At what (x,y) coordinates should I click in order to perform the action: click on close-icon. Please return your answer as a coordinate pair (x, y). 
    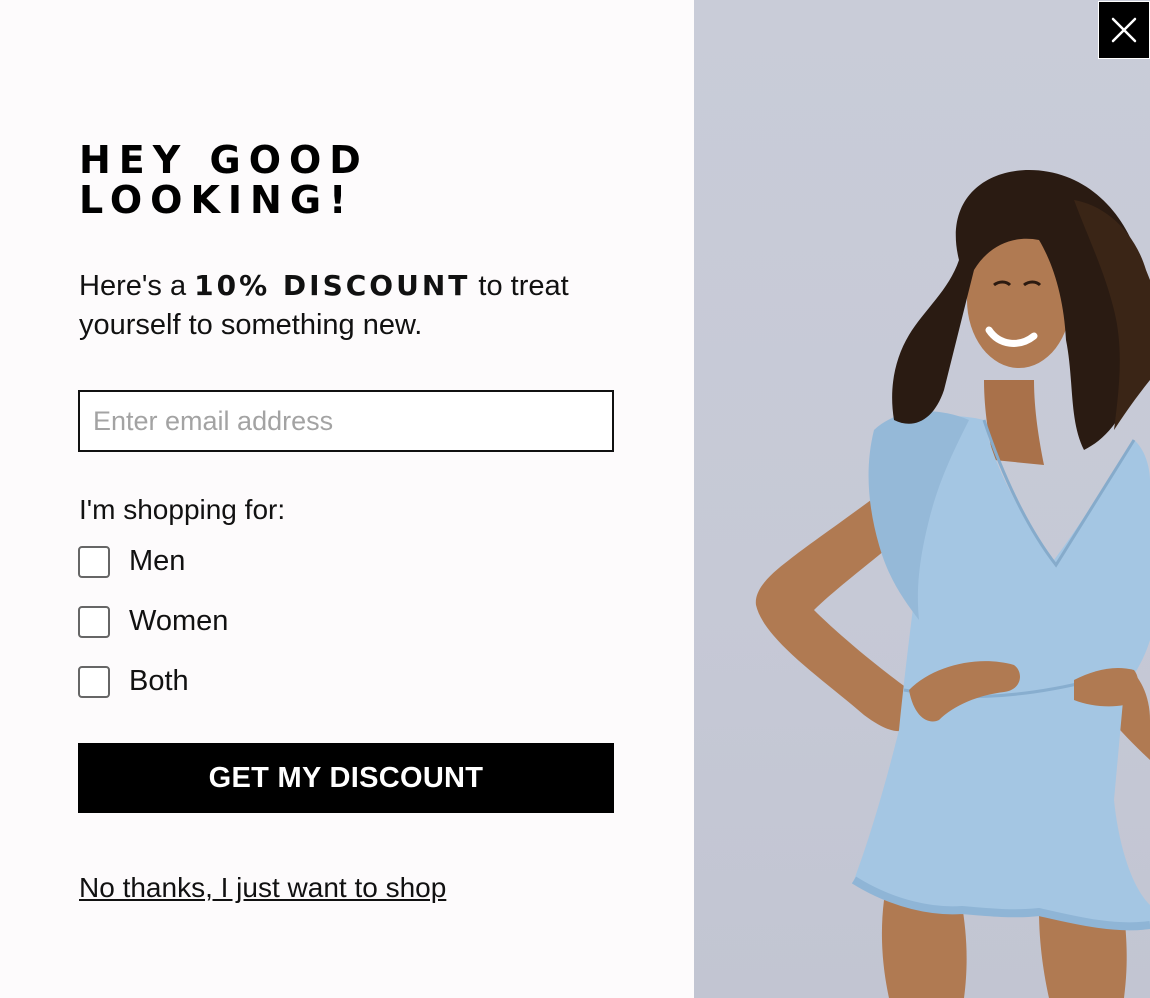
    Looking at the image, I should click on (1124, 30).